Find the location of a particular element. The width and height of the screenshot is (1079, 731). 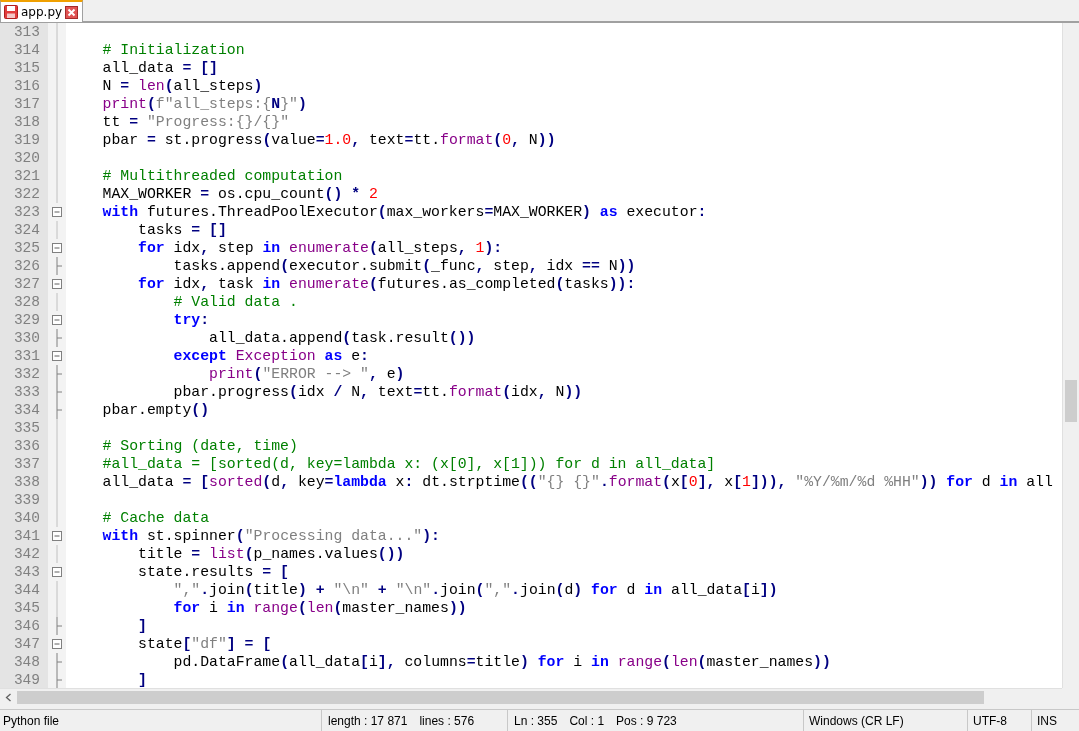

line-number: 345 is located at coordinates (24, 608).